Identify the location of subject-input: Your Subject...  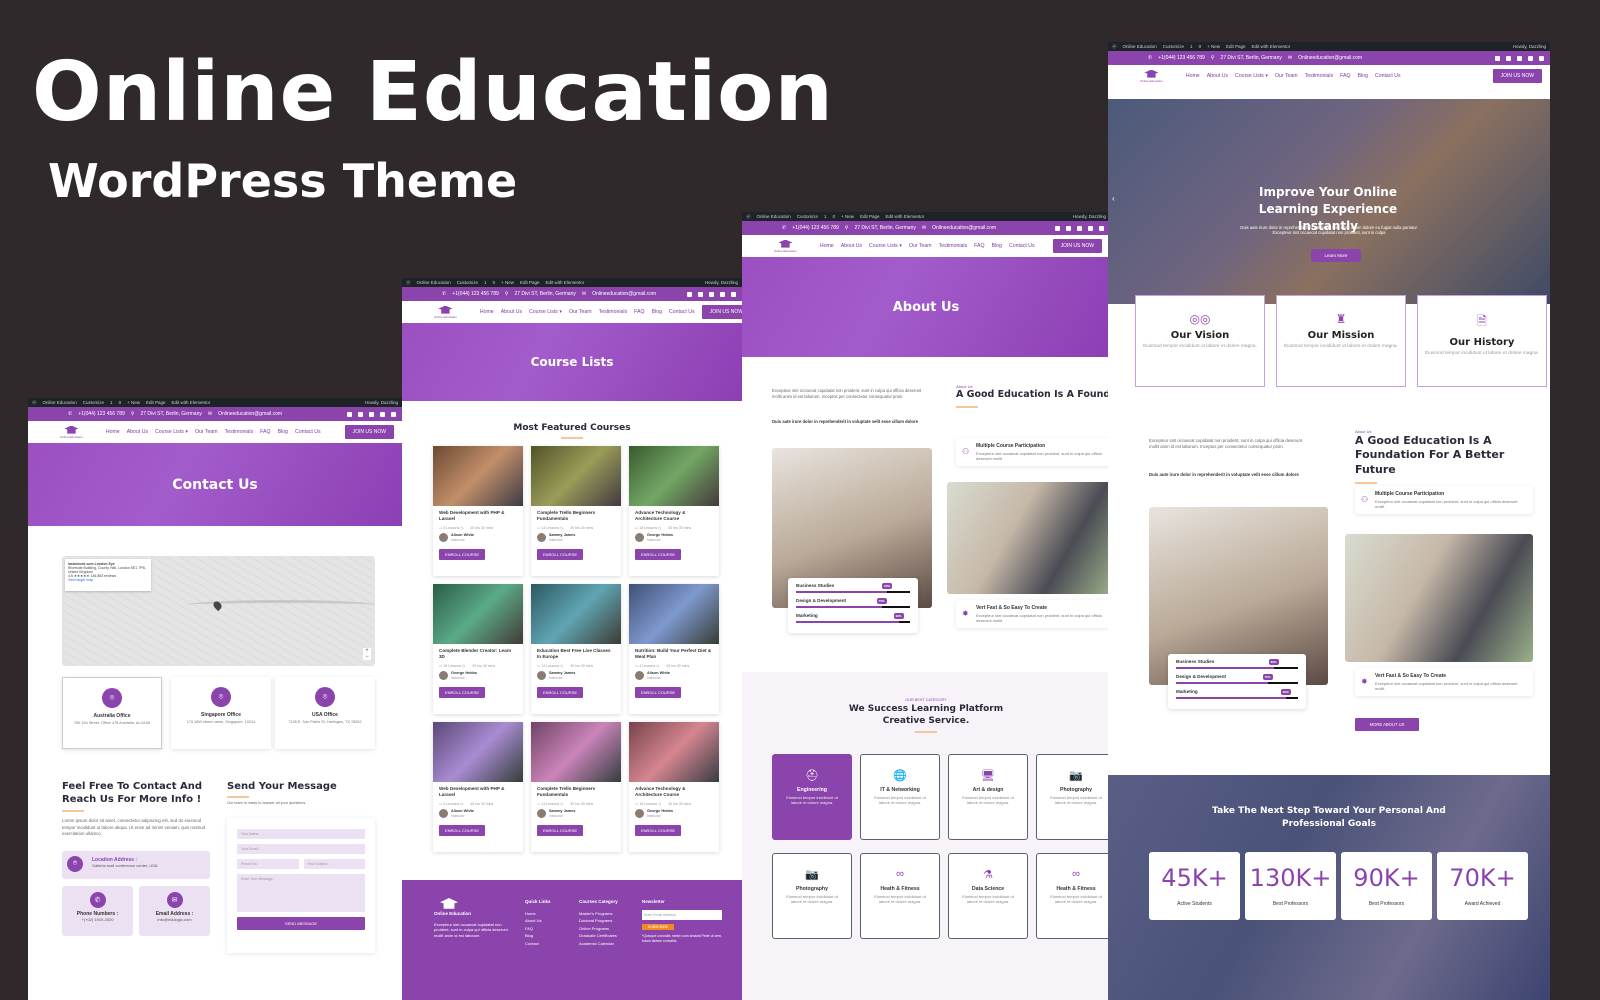
(334, 864).